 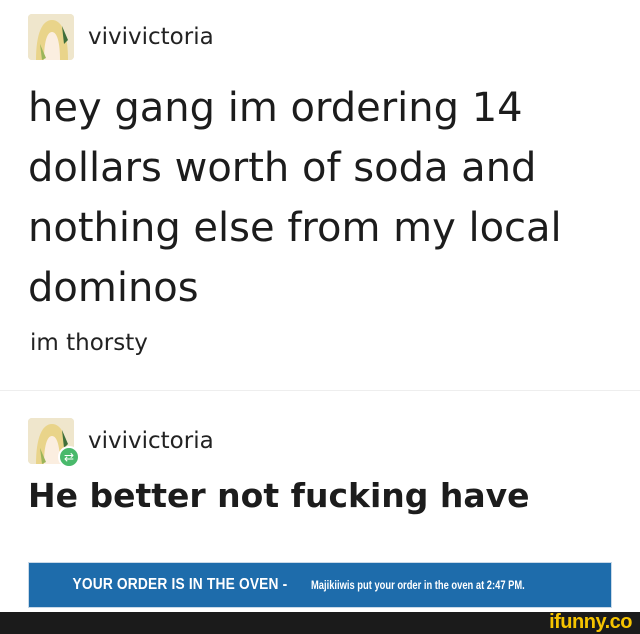 What do you see at coordinates (590, 622) in the screenshot?
I see `ifunny-watermark: ifunny.co` at bounding box center [590, 622].